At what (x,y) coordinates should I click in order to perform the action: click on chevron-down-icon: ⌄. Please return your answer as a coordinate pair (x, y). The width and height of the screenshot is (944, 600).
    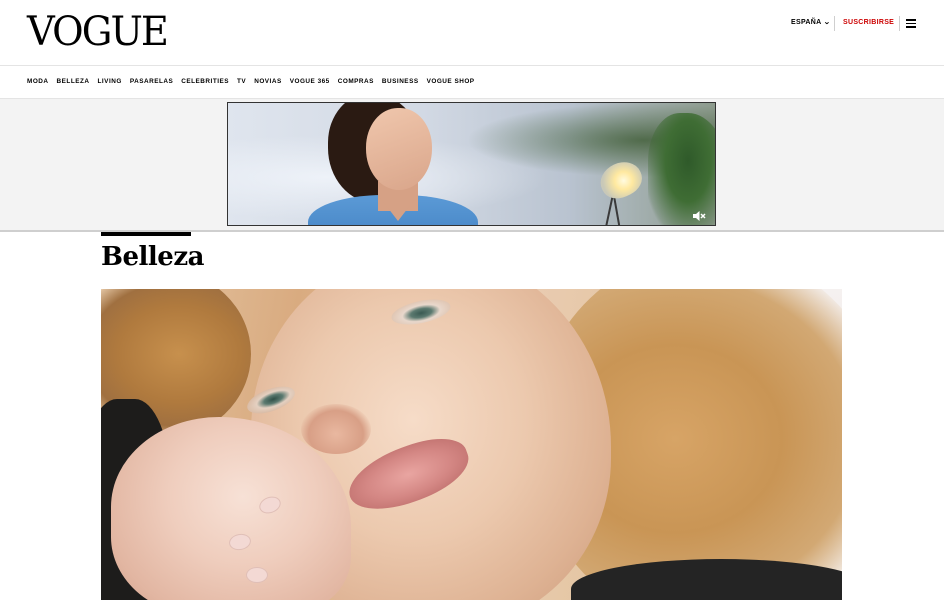
    Looking at the image, I should click on (827, 22).